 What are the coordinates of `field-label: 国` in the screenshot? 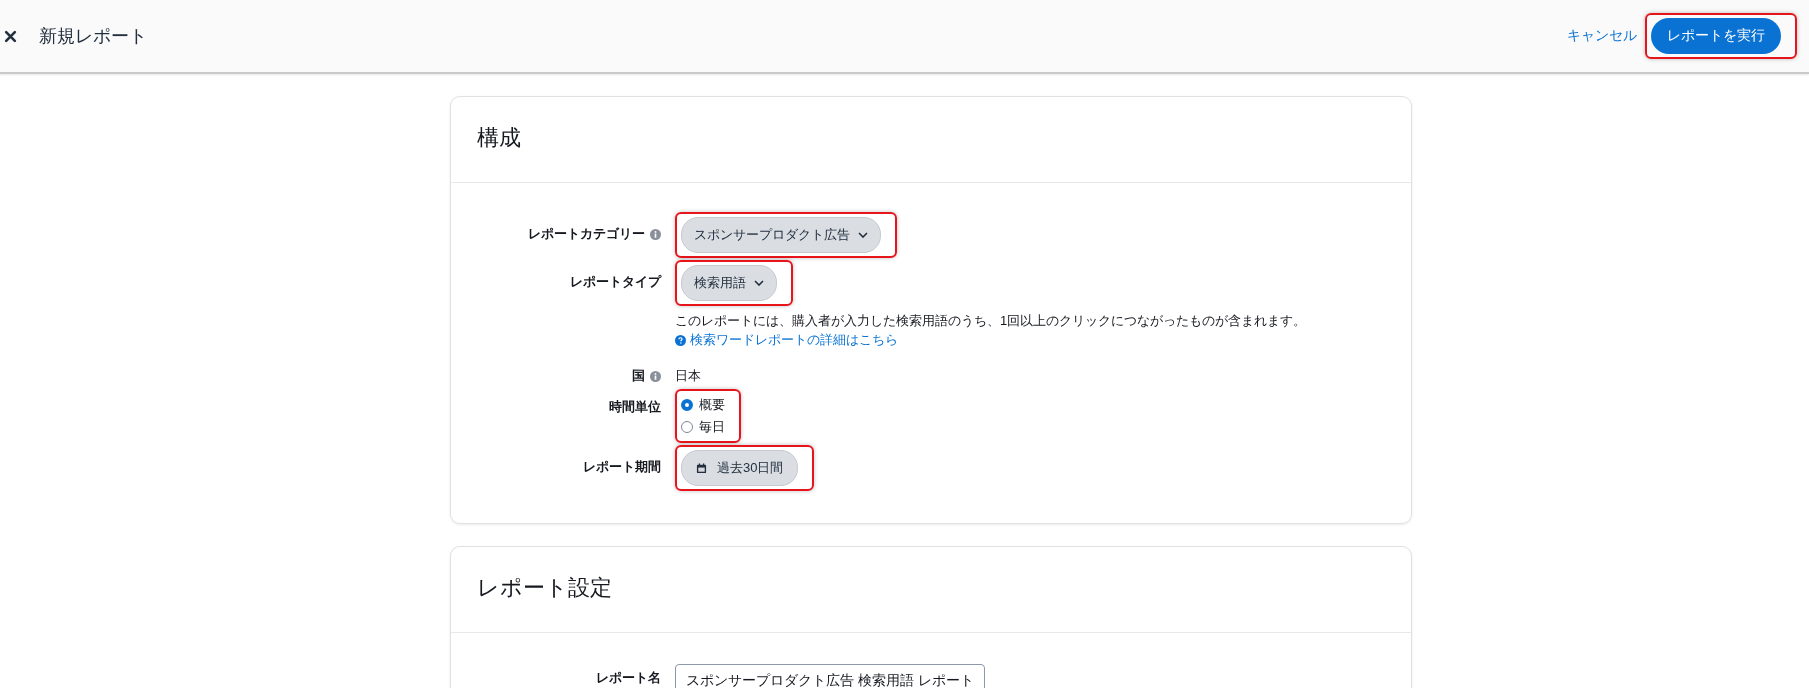 It's located at (638, 376).